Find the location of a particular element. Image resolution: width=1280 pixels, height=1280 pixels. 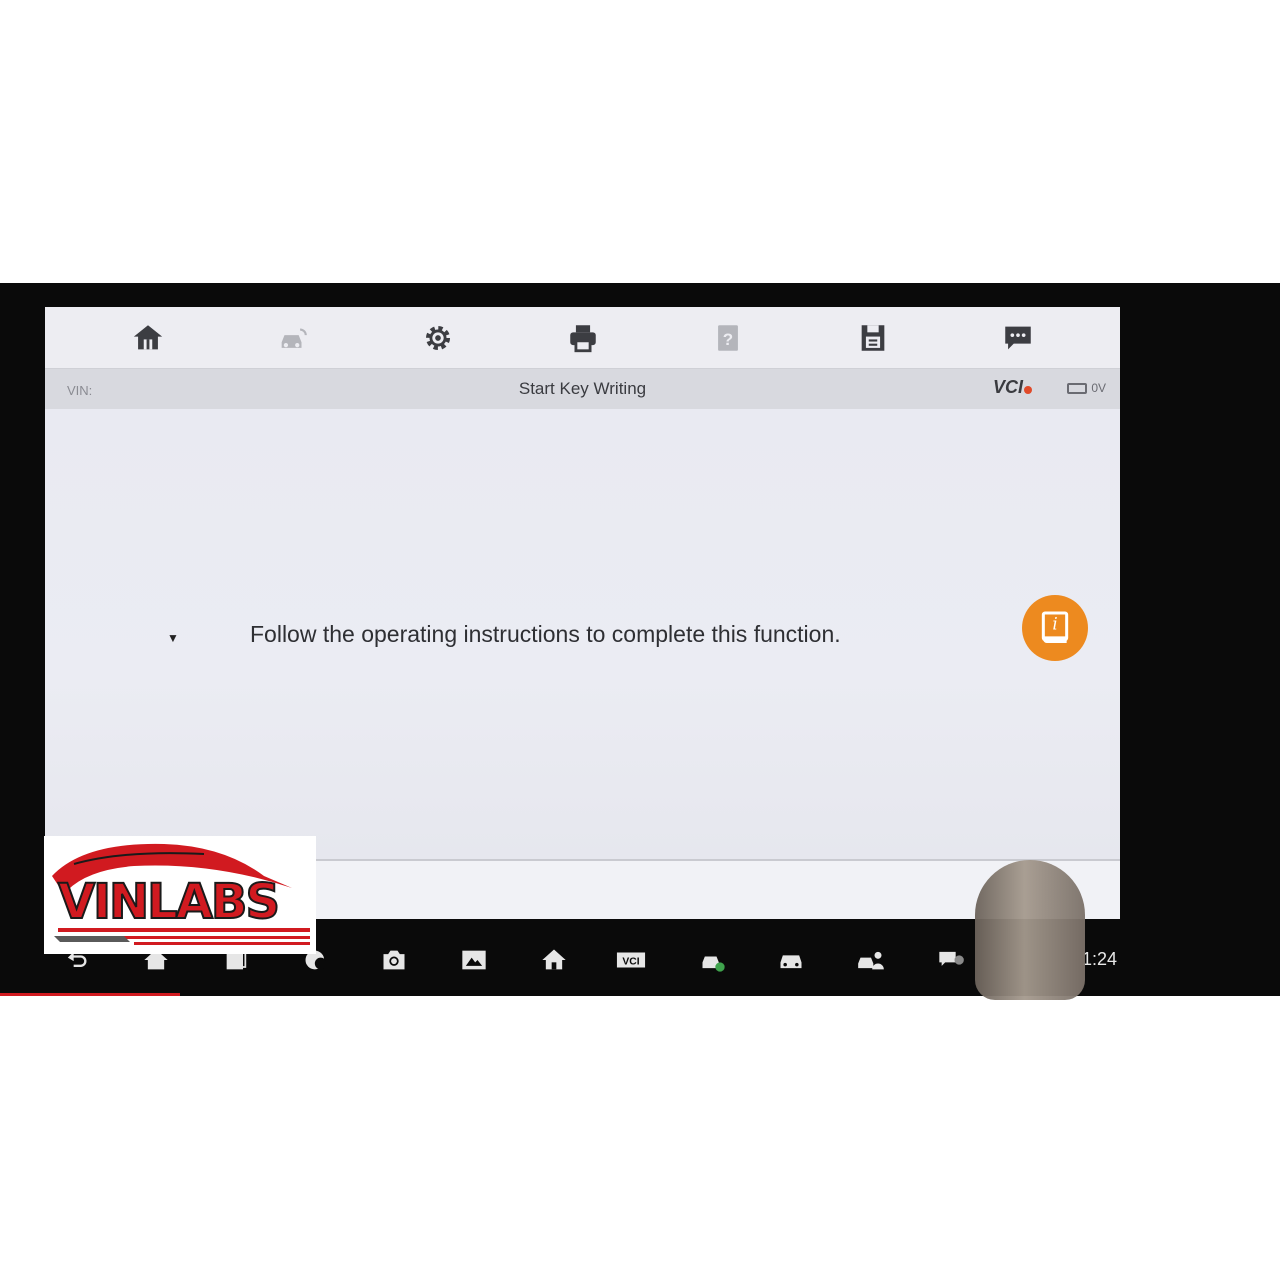

car-service-button is located at coordinates (871, 960).